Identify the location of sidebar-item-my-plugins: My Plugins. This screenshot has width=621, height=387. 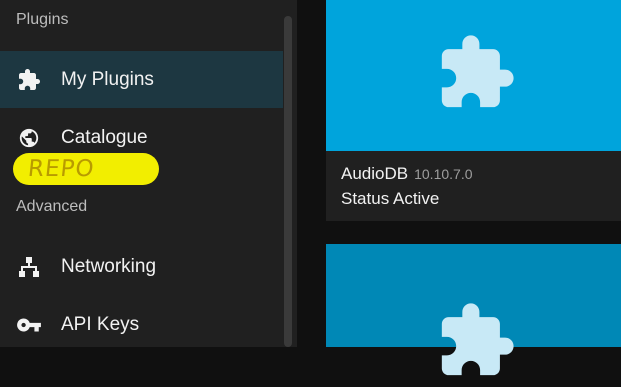
(141, 79).